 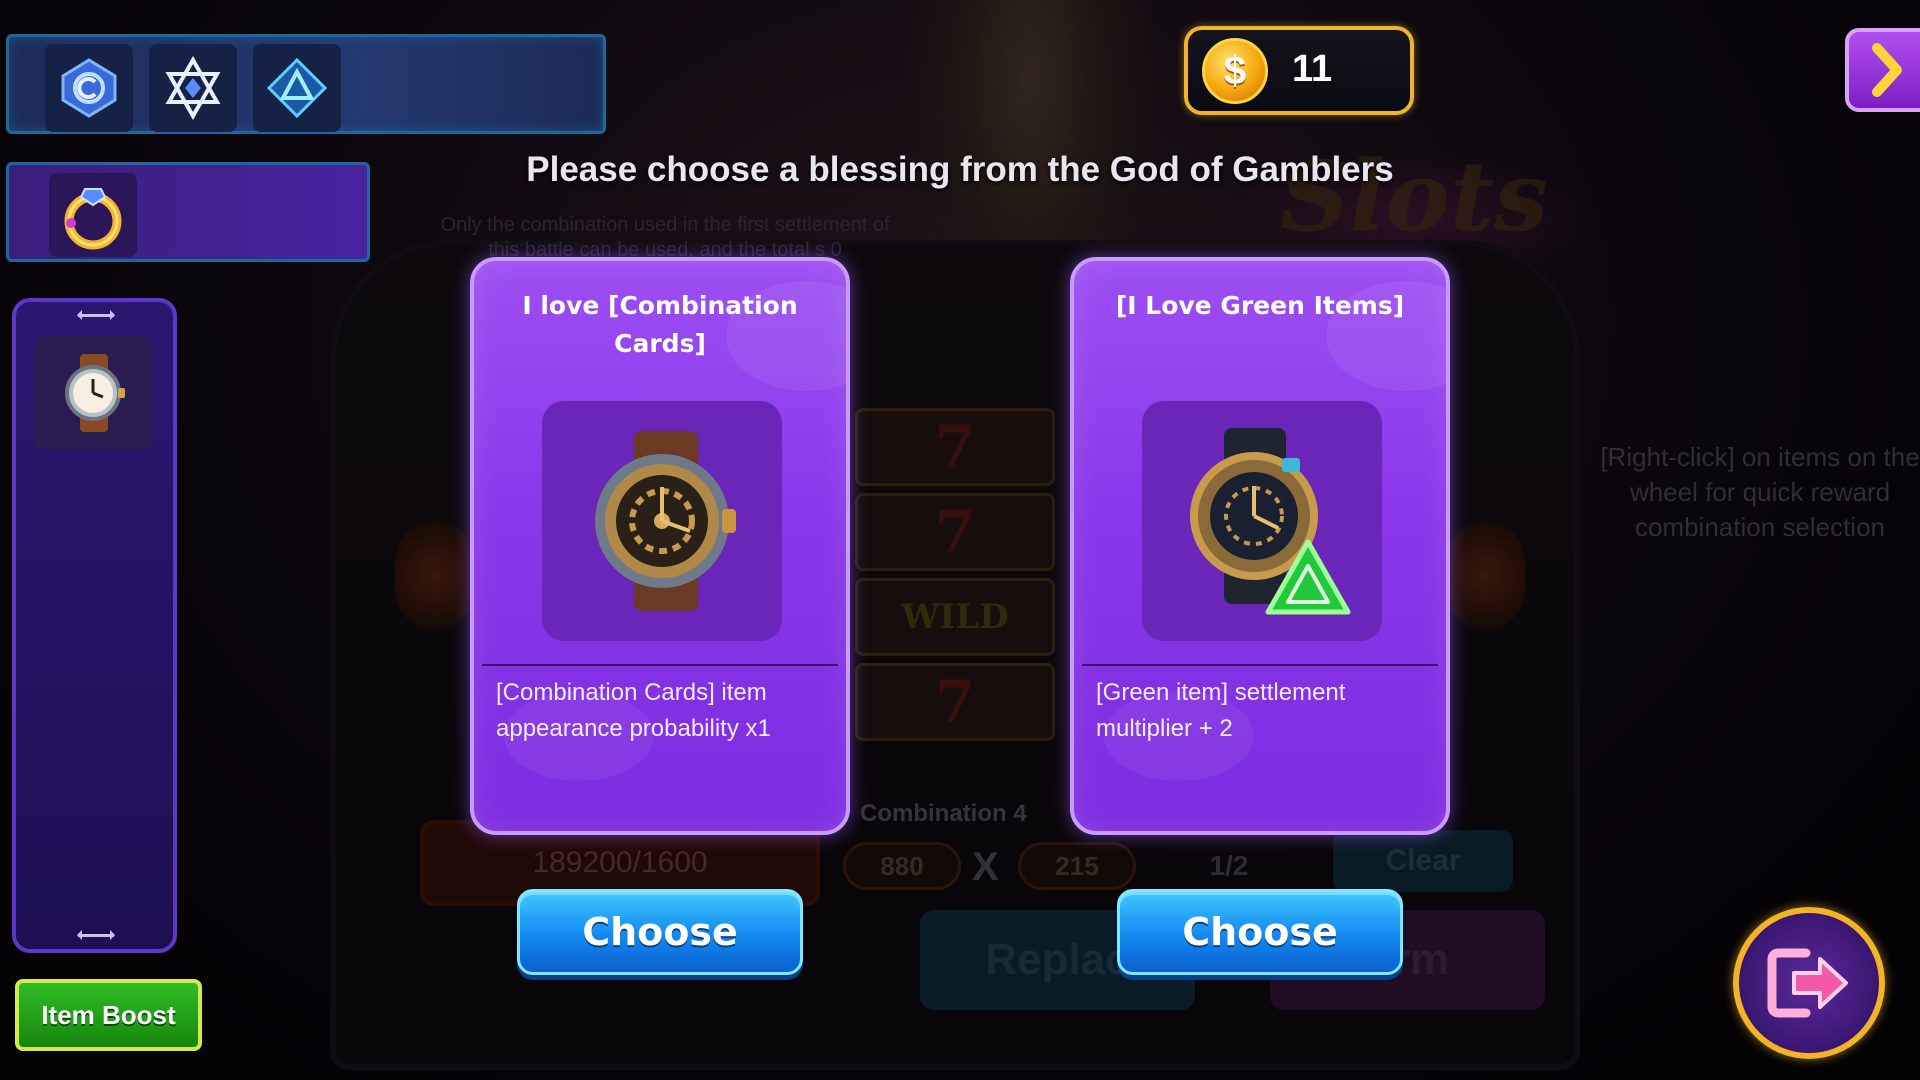 I want to click on steampunk-watch-icon, so click(x=665, y=521).